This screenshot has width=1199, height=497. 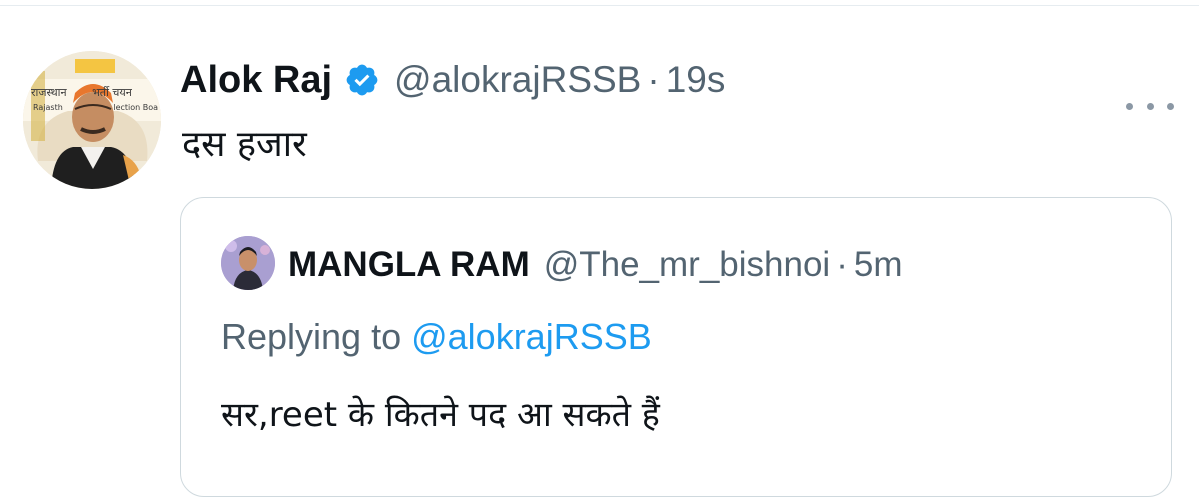 What do you see at coordinates (878, 265) in the screenshot?
I see `quoted-tweet-timestamp: 5m` at bounding box center [878, 265].